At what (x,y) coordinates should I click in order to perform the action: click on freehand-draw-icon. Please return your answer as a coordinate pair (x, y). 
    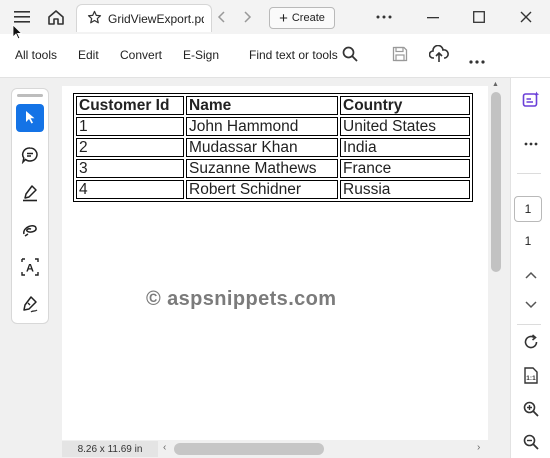
    Looking at the image, I should click on (30, 231).